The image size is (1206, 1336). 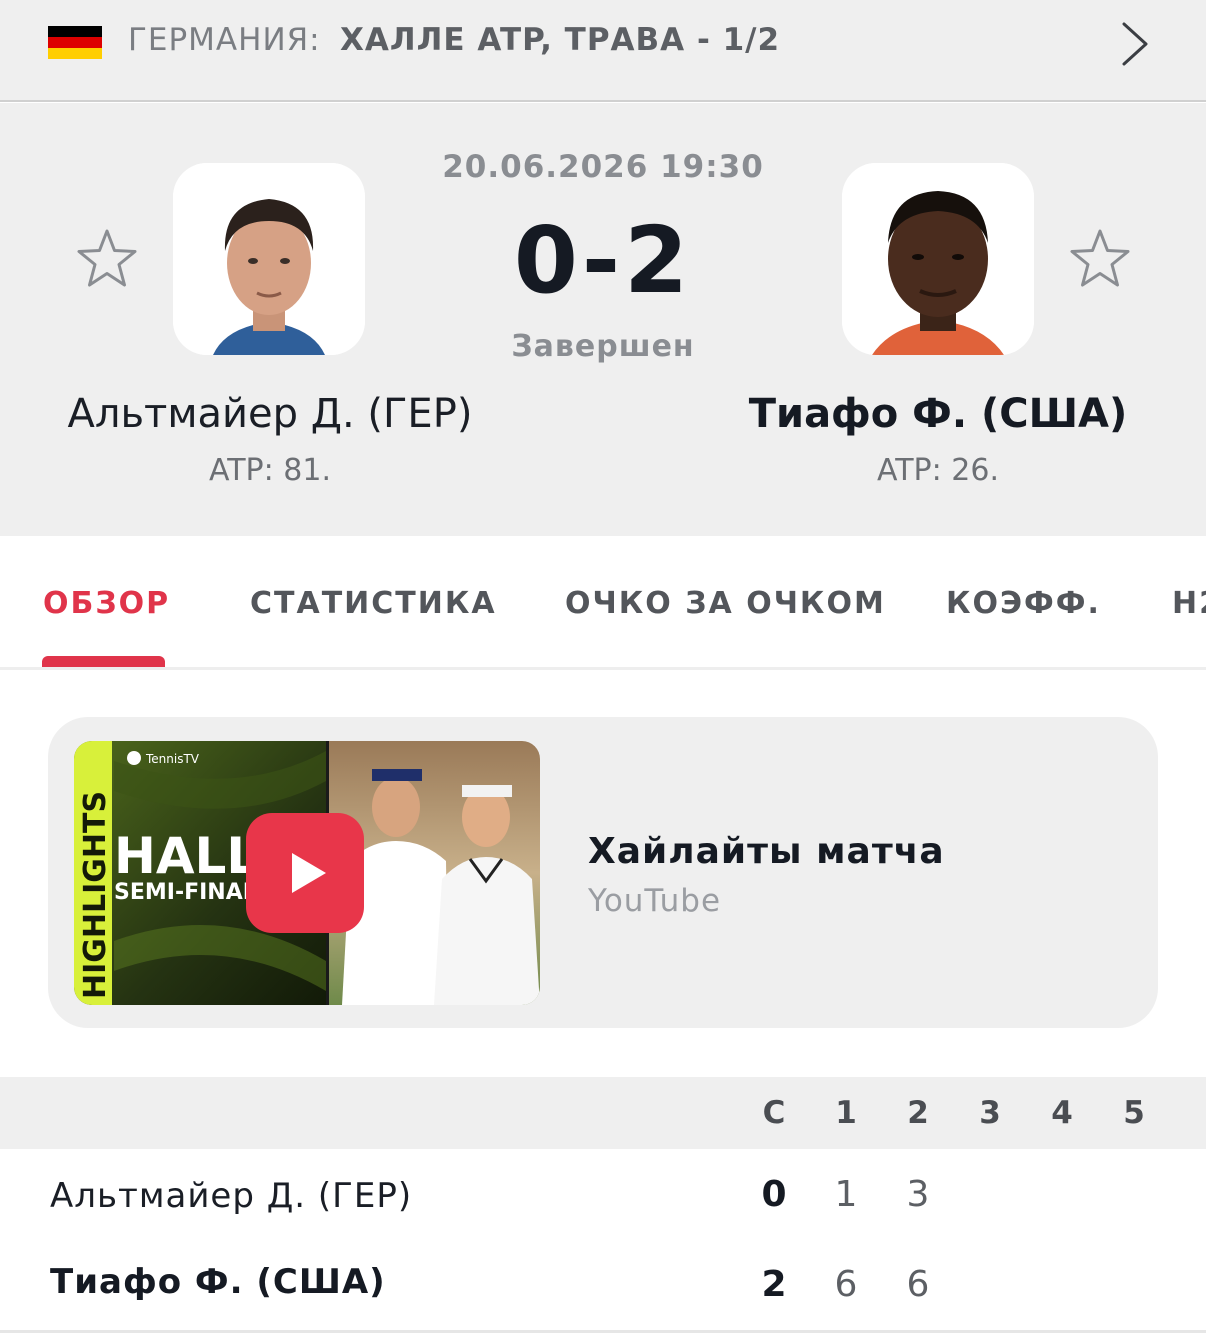 I want to click on thumb-badge-text: HIGHLIGHTS, so click(x=95, y=895).